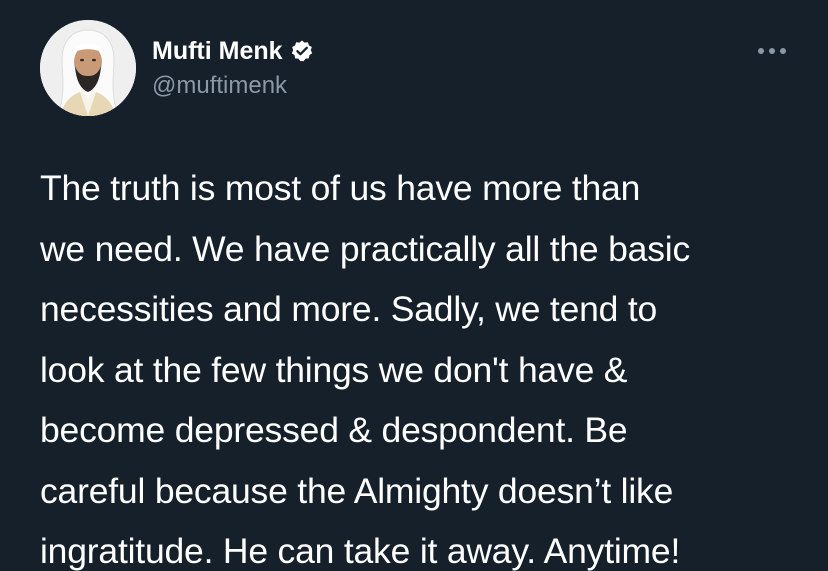 The height and width of the screenshot is (571, 828). Describe the element at coordinates (217, 51) in the screenshot. I see `author-display-name: Mufti Menk` at that location.